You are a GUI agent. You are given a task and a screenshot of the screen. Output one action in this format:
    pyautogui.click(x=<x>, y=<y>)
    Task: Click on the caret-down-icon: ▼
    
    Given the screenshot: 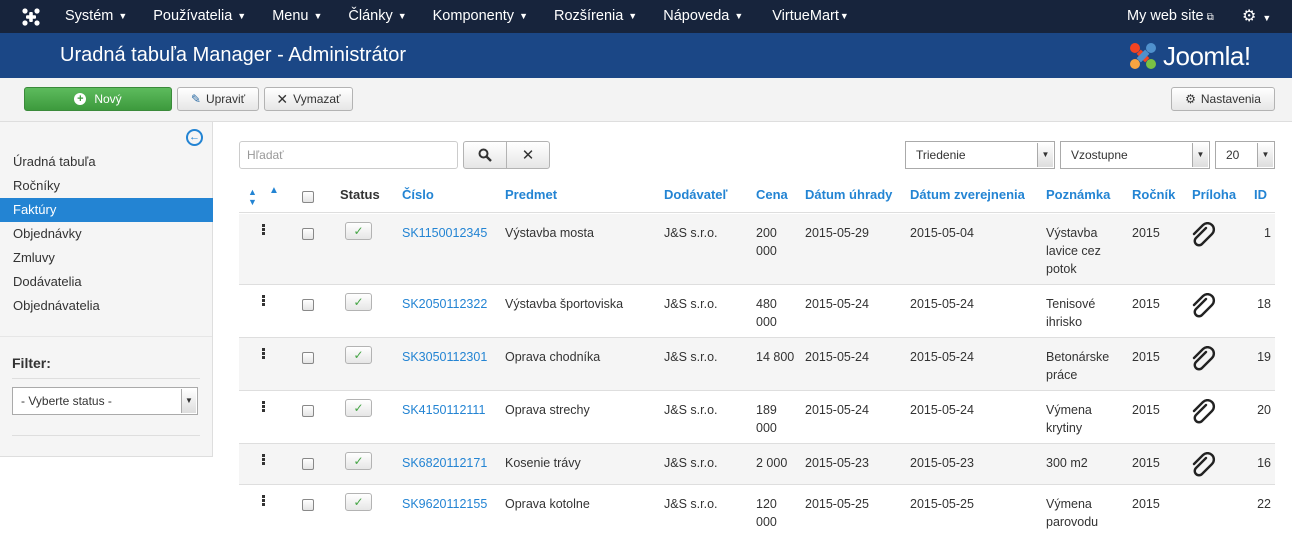 What is the action you would take?
    pyautogui.click(x=123, y=16)
    